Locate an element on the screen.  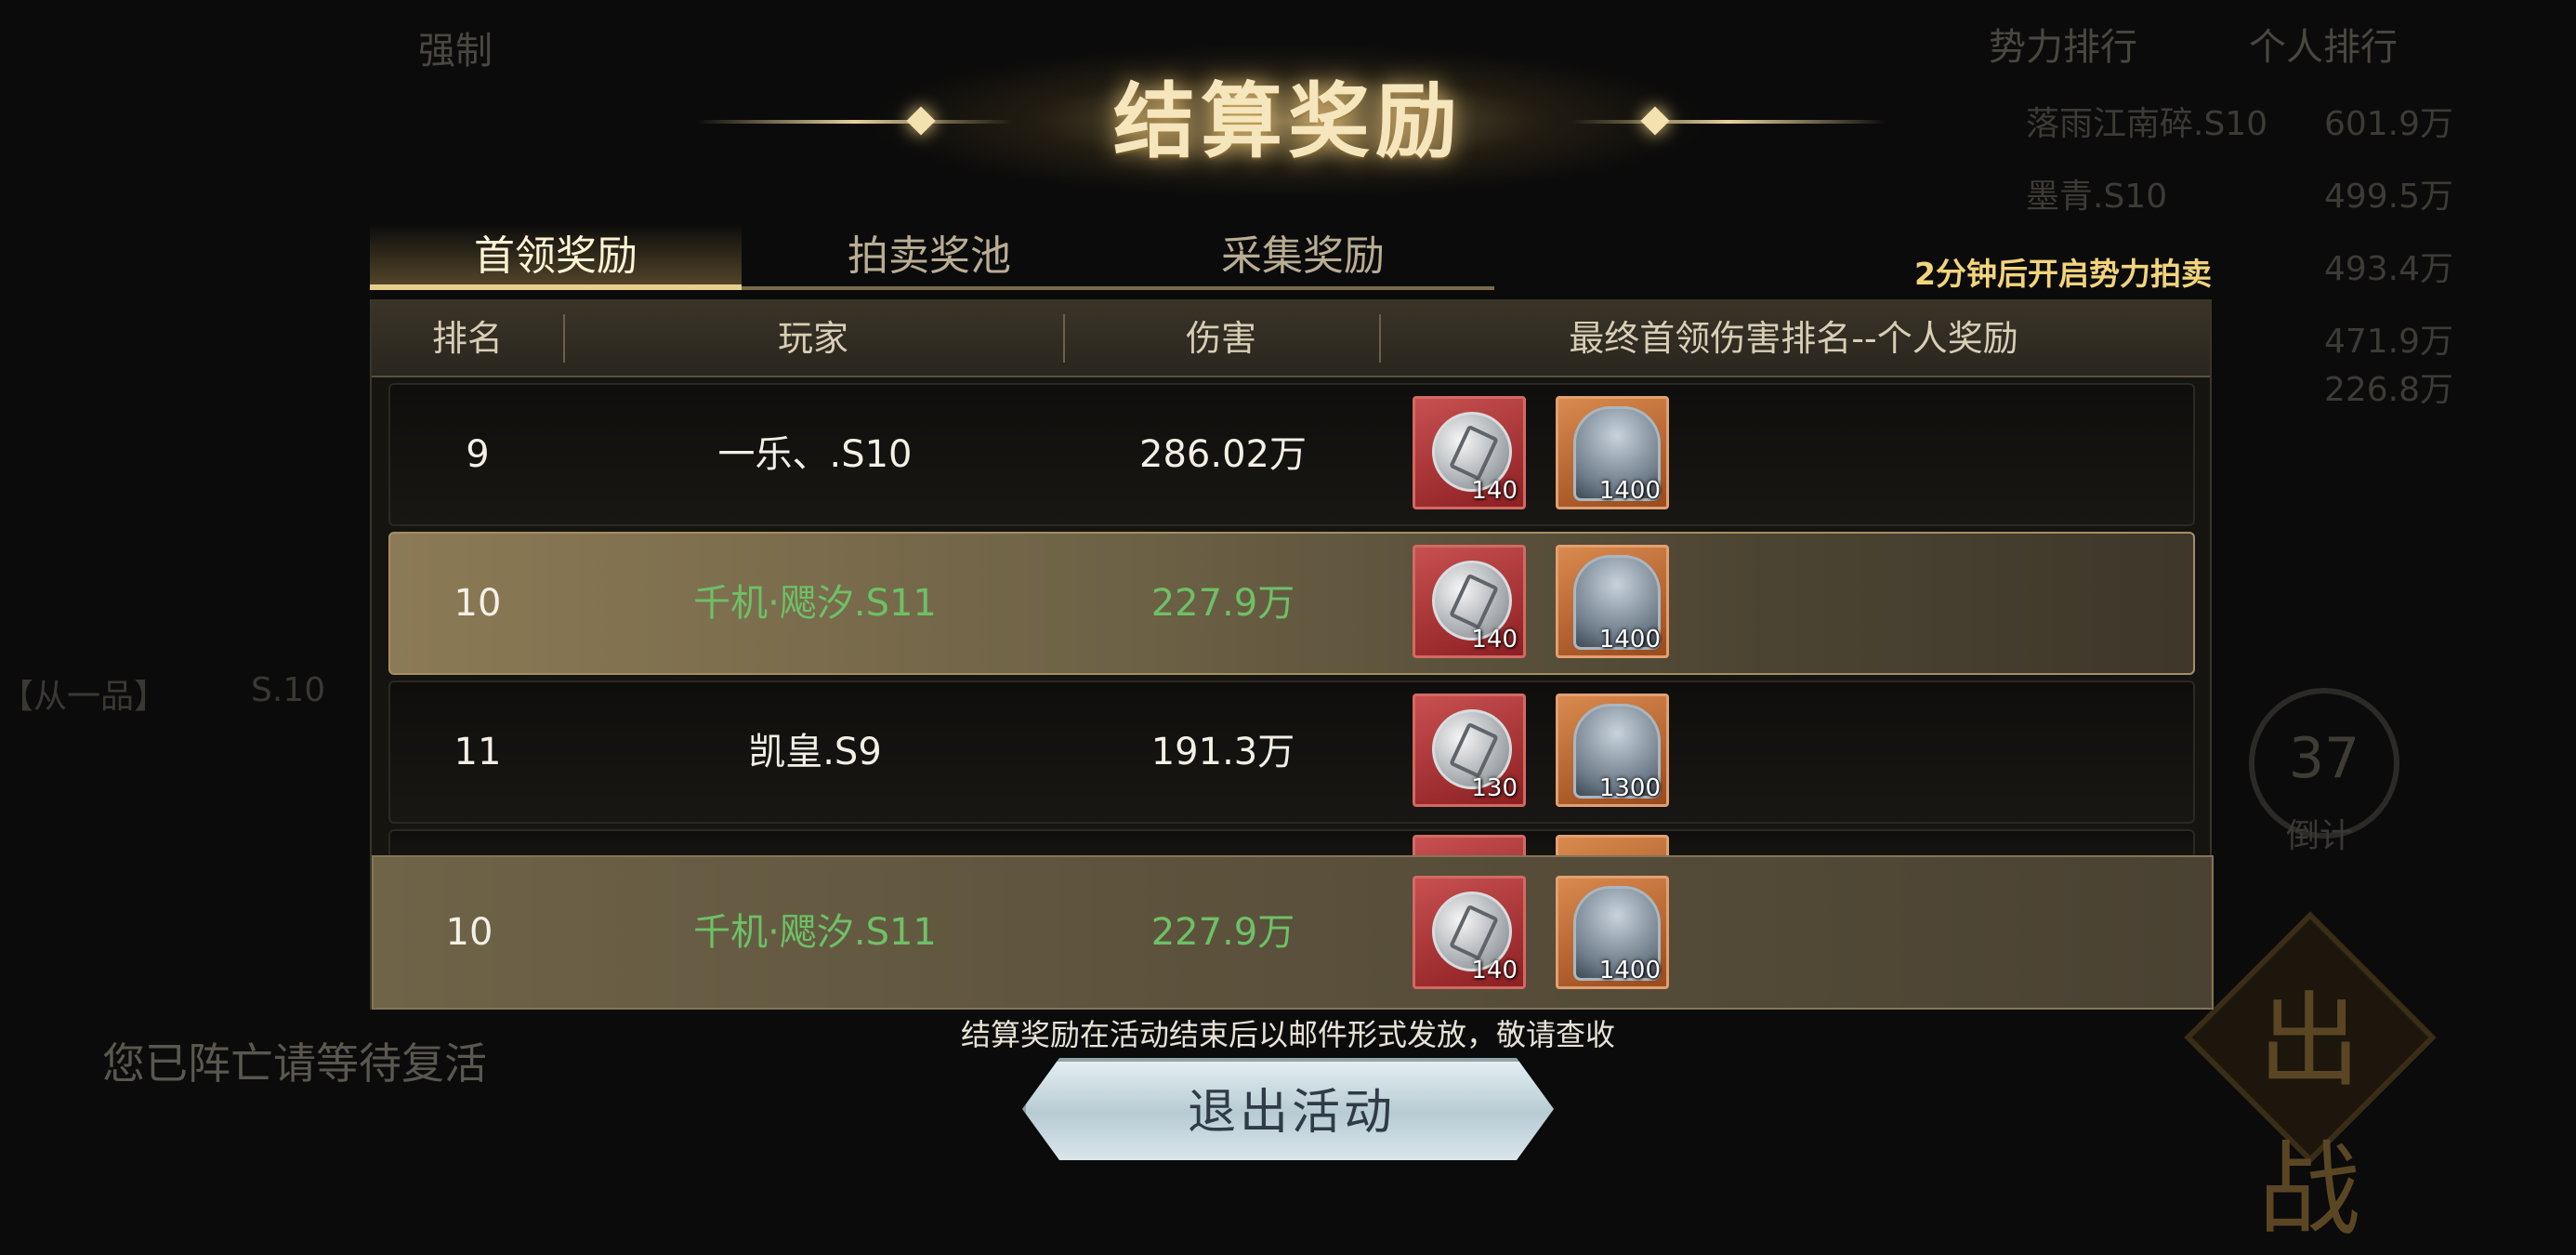
self-rank-row: 10 千机·飔汐.S11 227.9万 140 1400 is located at coordinates (1293, 932).